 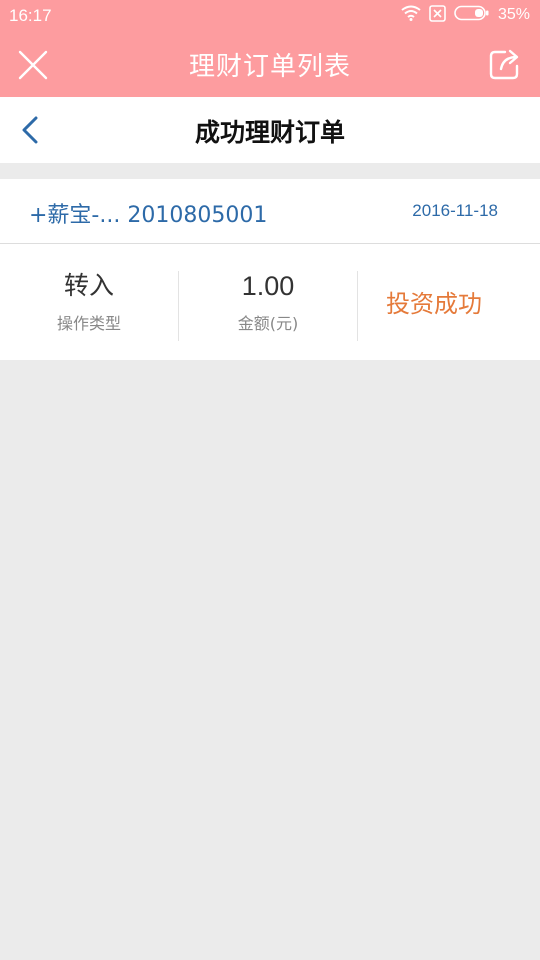 I want to click on close-icon, so click(x=33, y=65).